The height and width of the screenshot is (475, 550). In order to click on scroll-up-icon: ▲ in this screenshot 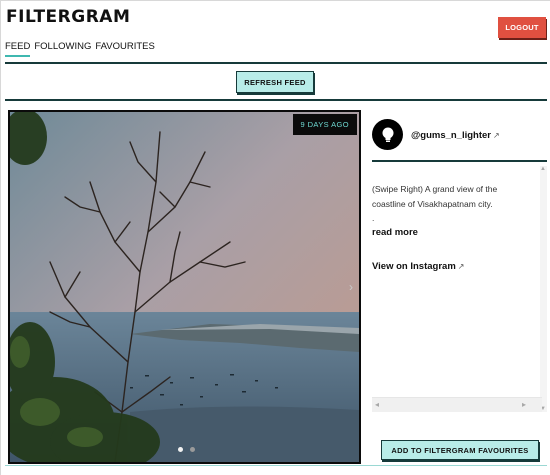, I will do `click(543, 169)`.